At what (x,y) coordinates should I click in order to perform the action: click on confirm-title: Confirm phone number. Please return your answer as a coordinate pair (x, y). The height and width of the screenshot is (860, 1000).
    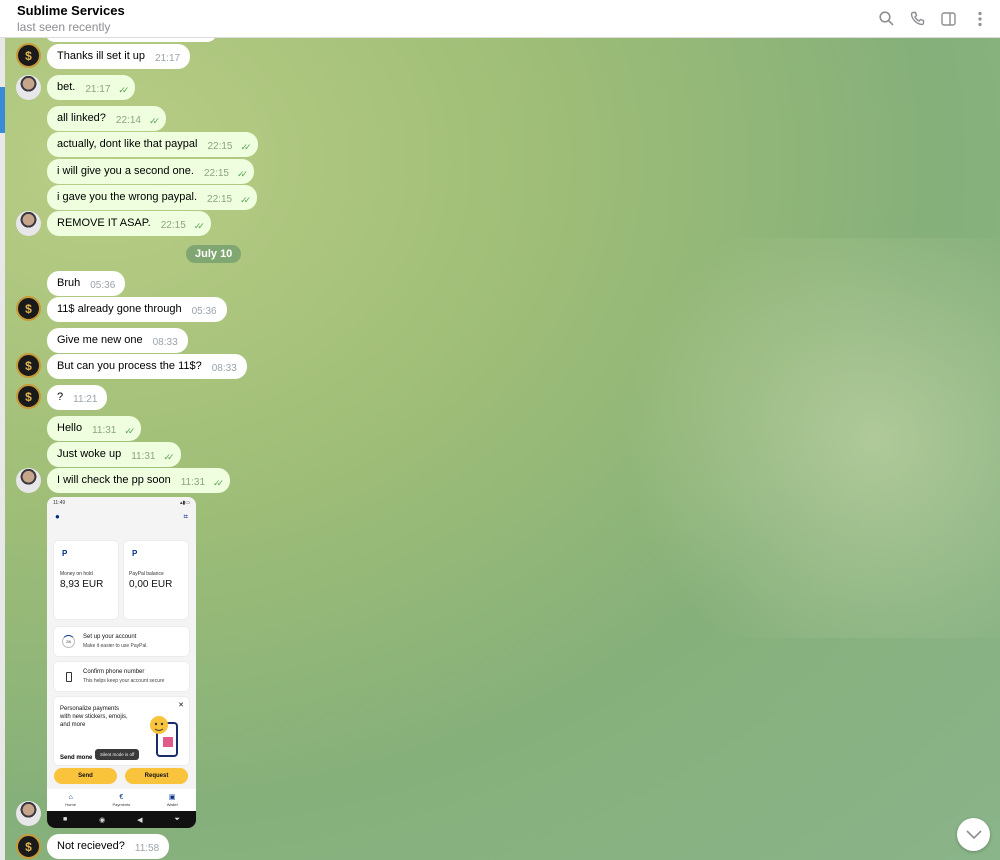
    Looking at the image, I should click on (114, 672).